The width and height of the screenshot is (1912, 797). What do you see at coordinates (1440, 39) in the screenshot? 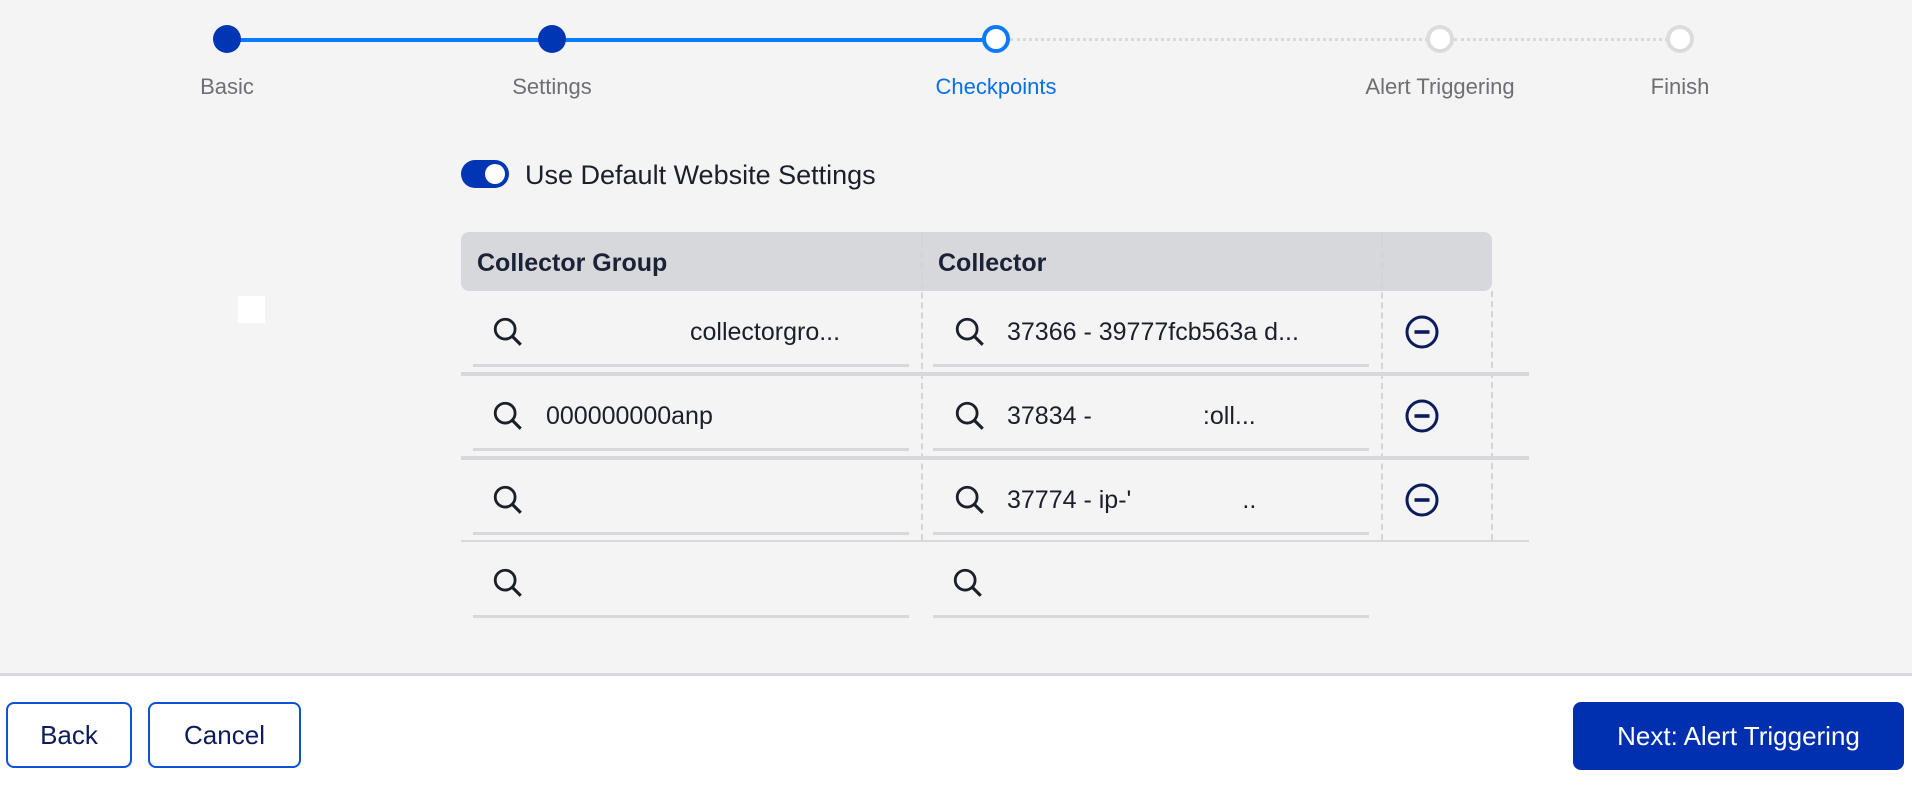
I see `step-alert-triggering-dot` at bounding box center [1440, 39].